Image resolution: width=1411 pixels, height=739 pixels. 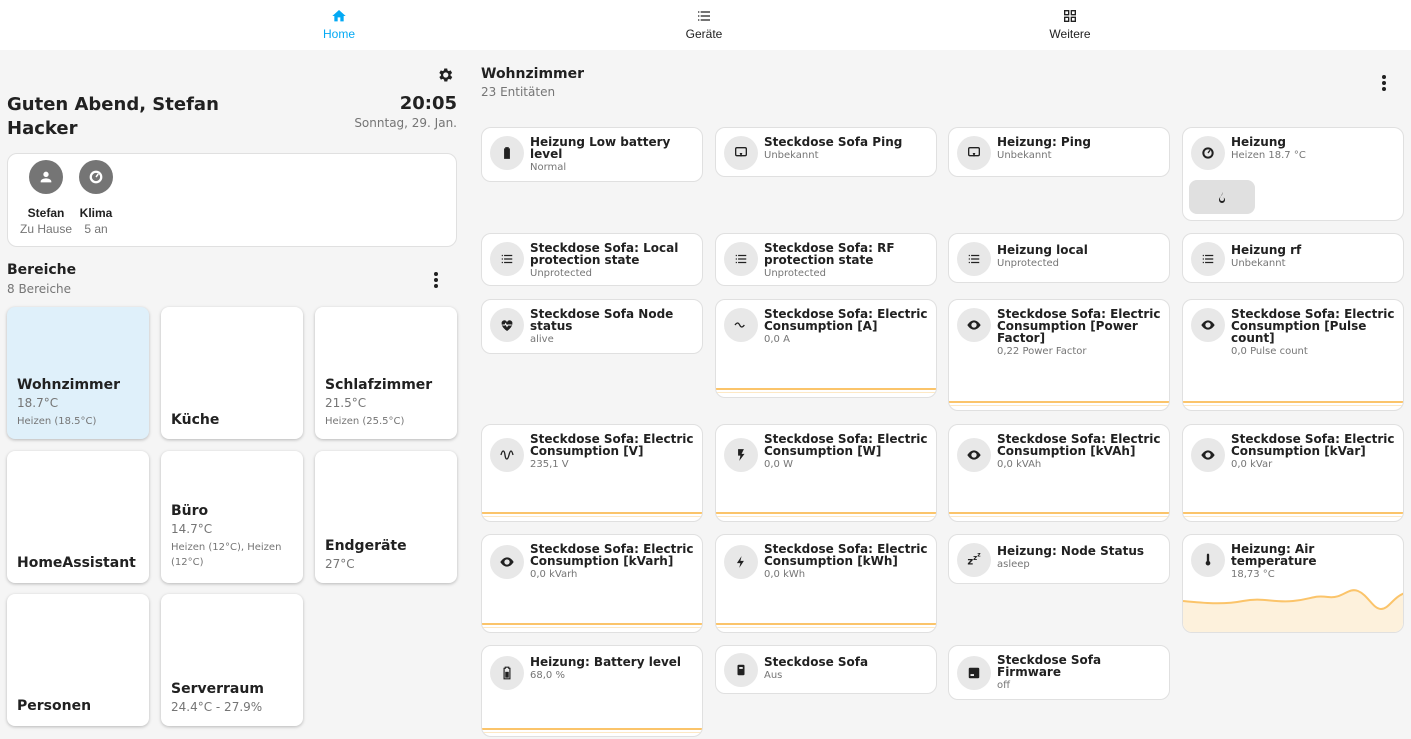 I want to click on tile-heizung-rf: Heizung rf Unbekannt, so click(x=1293, y=258).